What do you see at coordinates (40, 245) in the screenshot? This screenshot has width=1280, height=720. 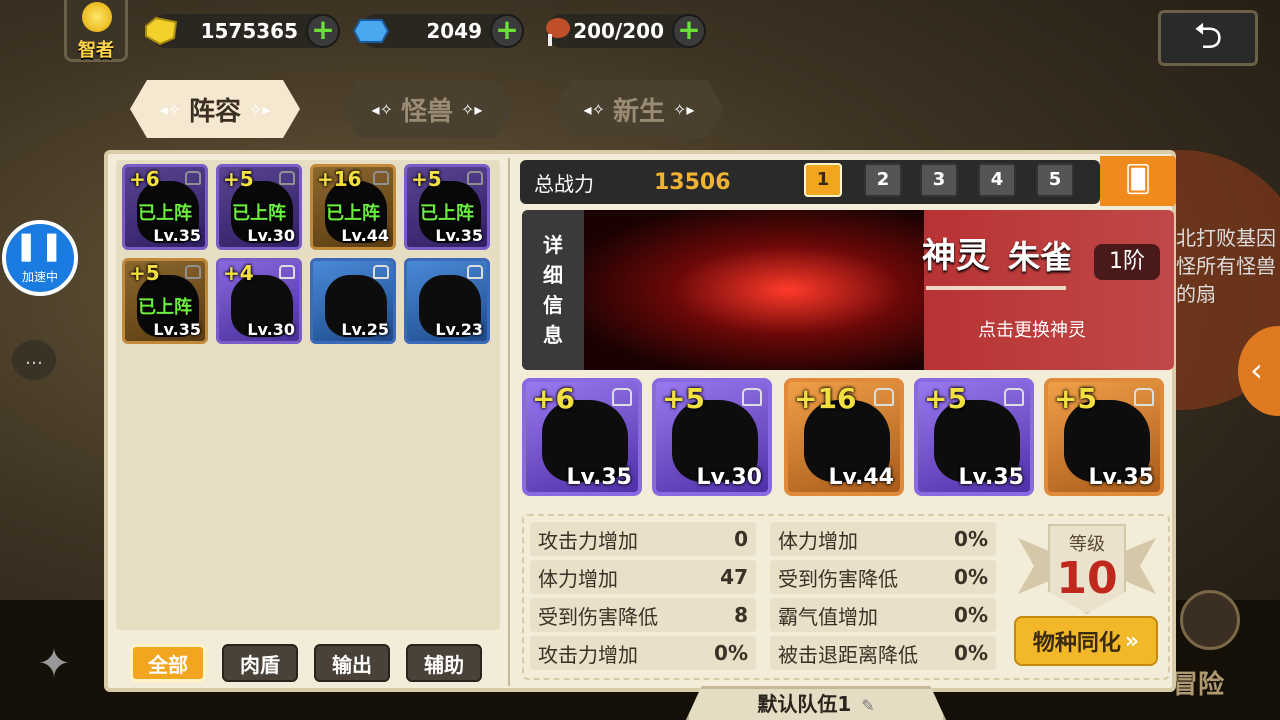 I see `pause-icon: ❚❚` at bounding box center [40, 245].